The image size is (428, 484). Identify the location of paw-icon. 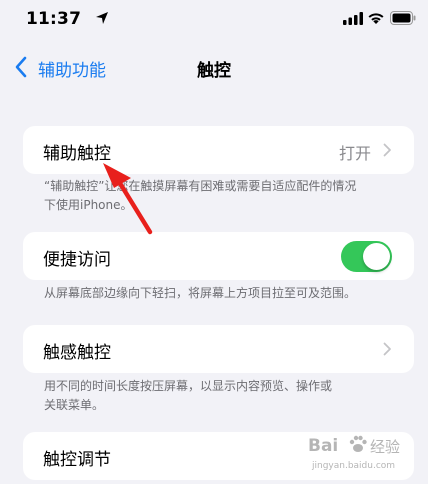
(358, 443).